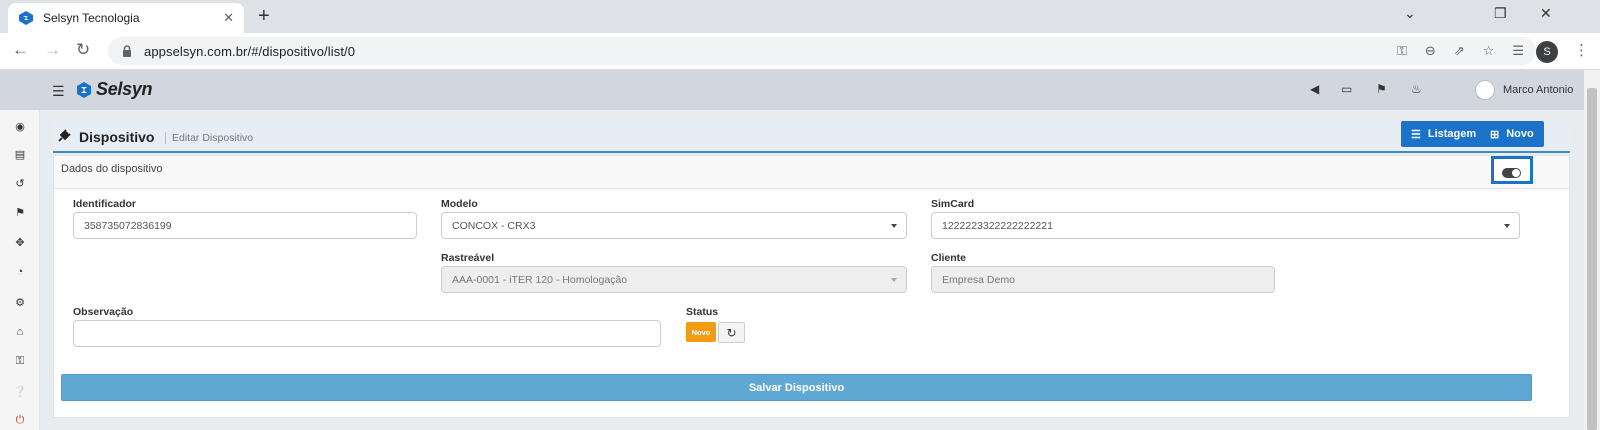  Describe the element at coordinates (540, 279) in the screenshot. I see `rastreavel-value: AAA-0001 - iTER 120 - Homologação` at that location.